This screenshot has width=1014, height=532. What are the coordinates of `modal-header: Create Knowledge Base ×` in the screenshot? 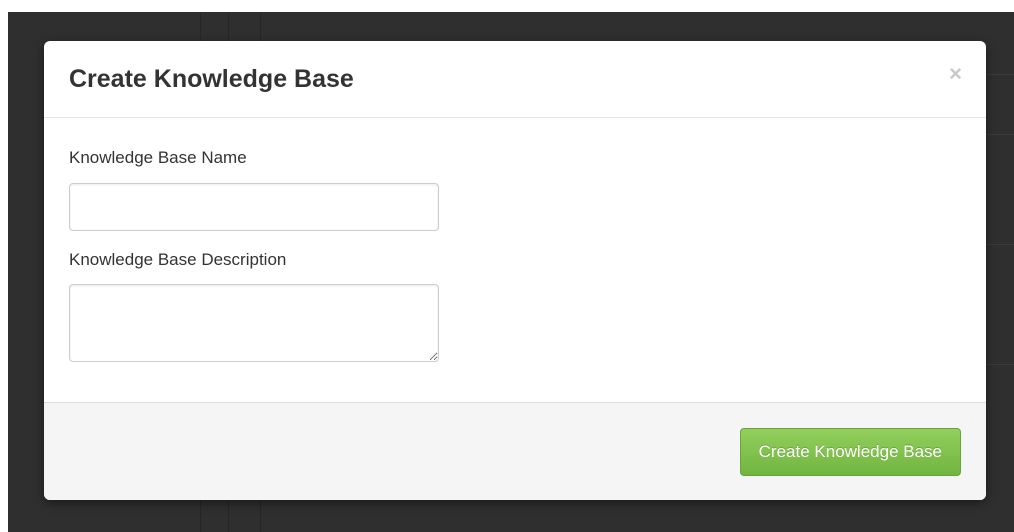 It's located at (515, 79).